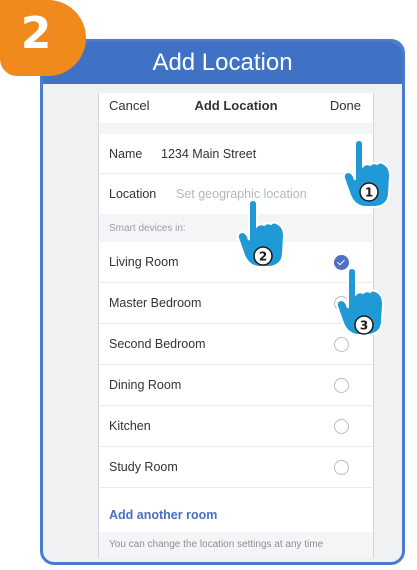  Describe the element at coordinates (369, 193) in the screenshot. I see `callout-number: 1` at that location.